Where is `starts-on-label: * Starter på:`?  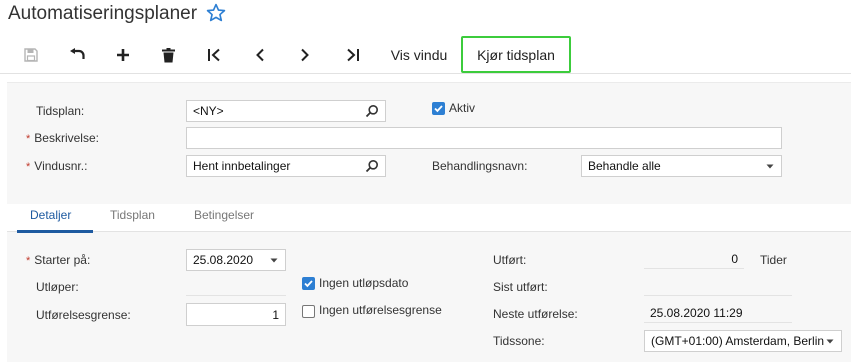 starts-on-label: * Starter på: is located at coordinates (58, 260).